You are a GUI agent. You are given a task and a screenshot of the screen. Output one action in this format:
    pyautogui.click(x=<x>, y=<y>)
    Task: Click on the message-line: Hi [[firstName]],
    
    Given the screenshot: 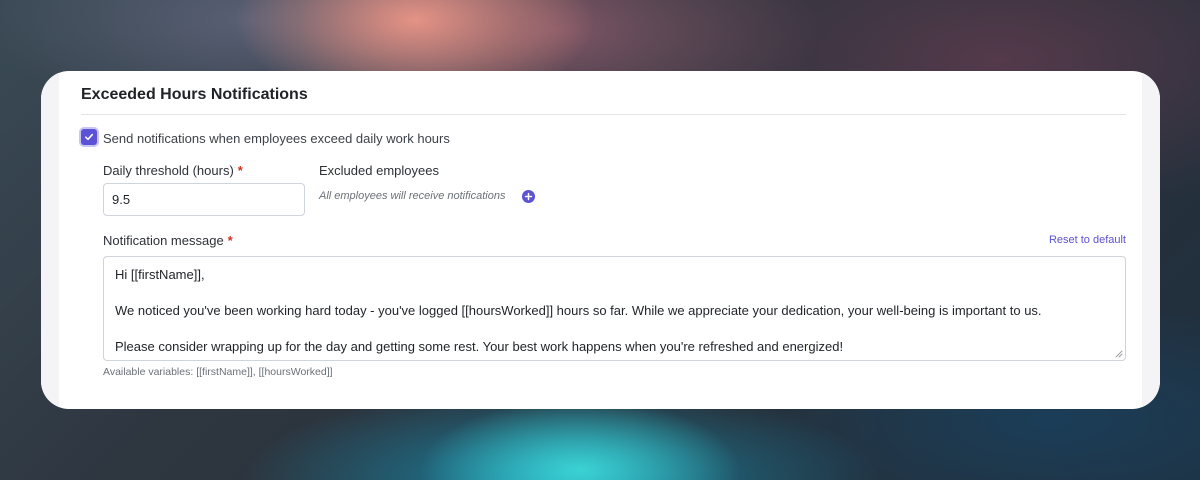 What is the action you would take?
    pyautogui.click(x=160, y=274)
    